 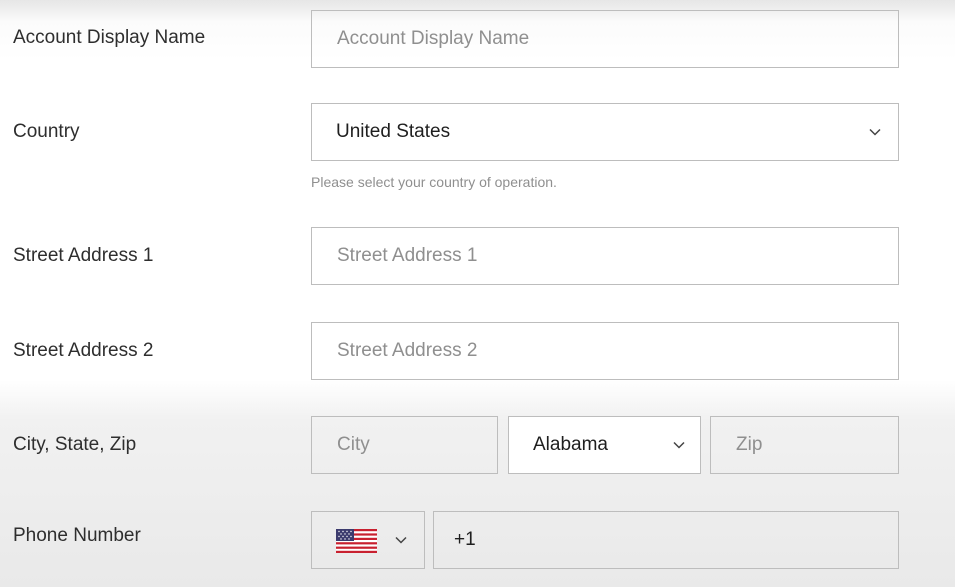 What do you see at coordinates (77, 535) in the screenshot?
I see `phone-number-label: Phone Number` at bounding box center [77, 535].